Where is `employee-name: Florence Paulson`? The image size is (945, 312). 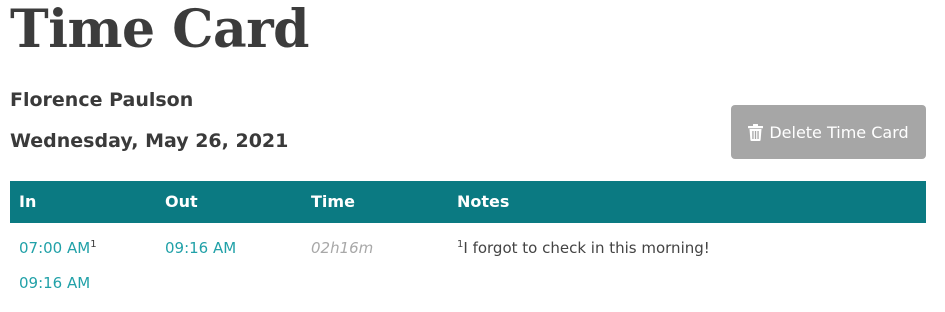 employee-name: Florence Paulson is located at coordinates (102, 100).